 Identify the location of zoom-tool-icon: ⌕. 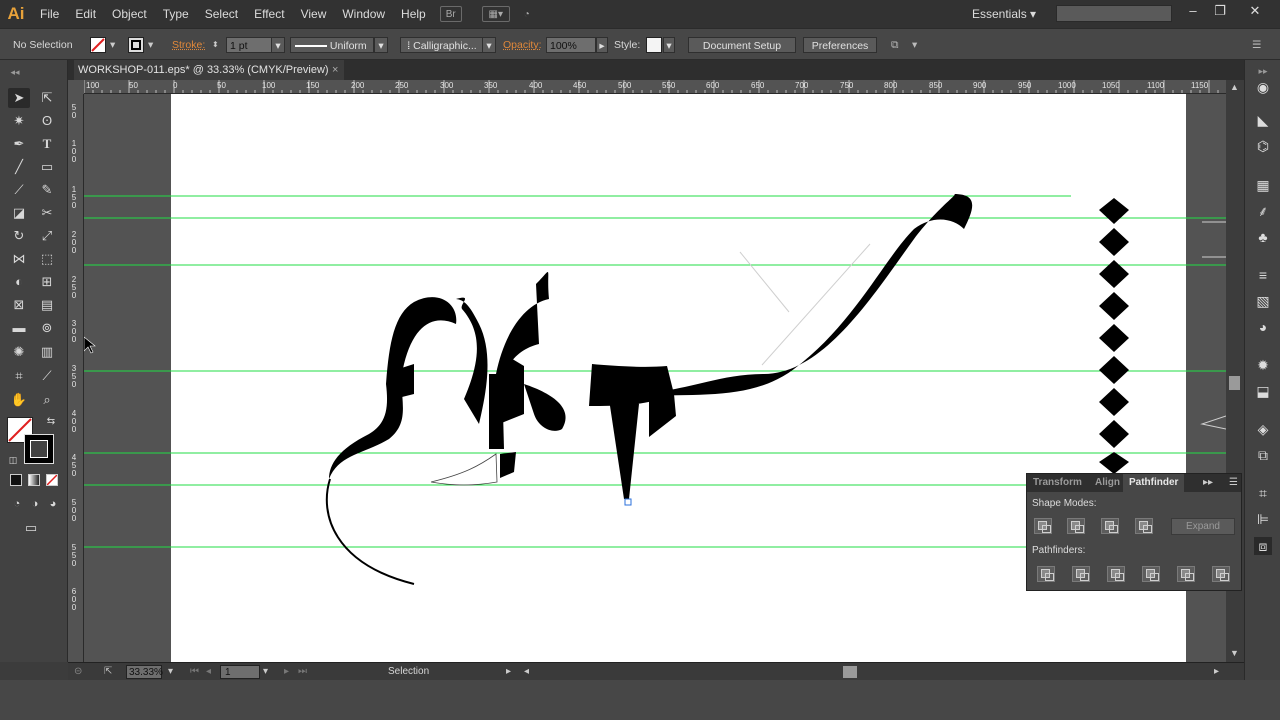
(47, 400).